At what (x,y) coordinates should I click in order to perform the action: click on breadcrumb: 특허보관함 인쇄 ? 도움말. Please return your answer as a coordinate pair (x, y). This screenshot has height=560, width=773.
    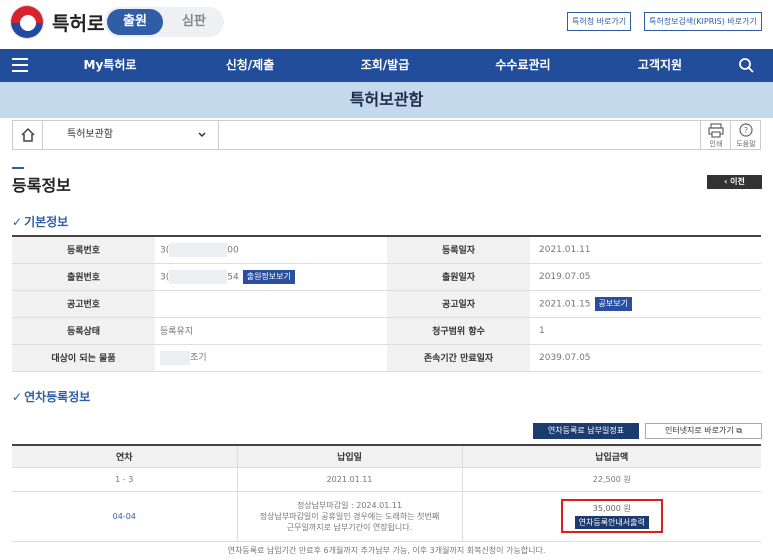
    Looking at the image, I should click on (386, 135).